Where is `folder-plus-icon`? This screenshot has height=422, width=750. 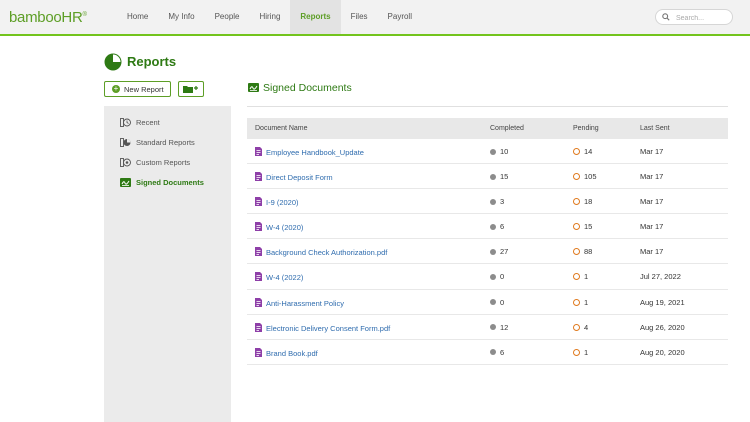
folder-plus-icon is located at coordinates (190, 89).